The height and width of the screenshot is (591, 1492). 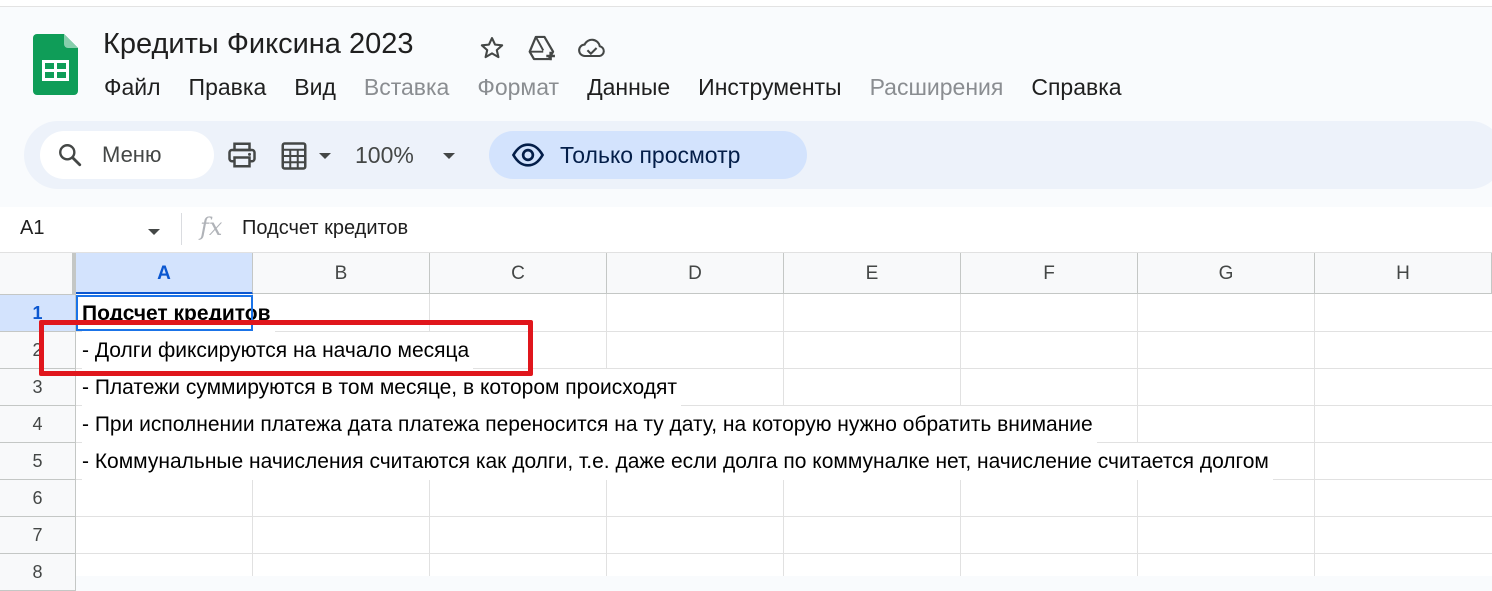 What do you see at coordinates (181, 229) in the screenshot?
I see `formula-bar-divider` at bounding box center [181, 229].